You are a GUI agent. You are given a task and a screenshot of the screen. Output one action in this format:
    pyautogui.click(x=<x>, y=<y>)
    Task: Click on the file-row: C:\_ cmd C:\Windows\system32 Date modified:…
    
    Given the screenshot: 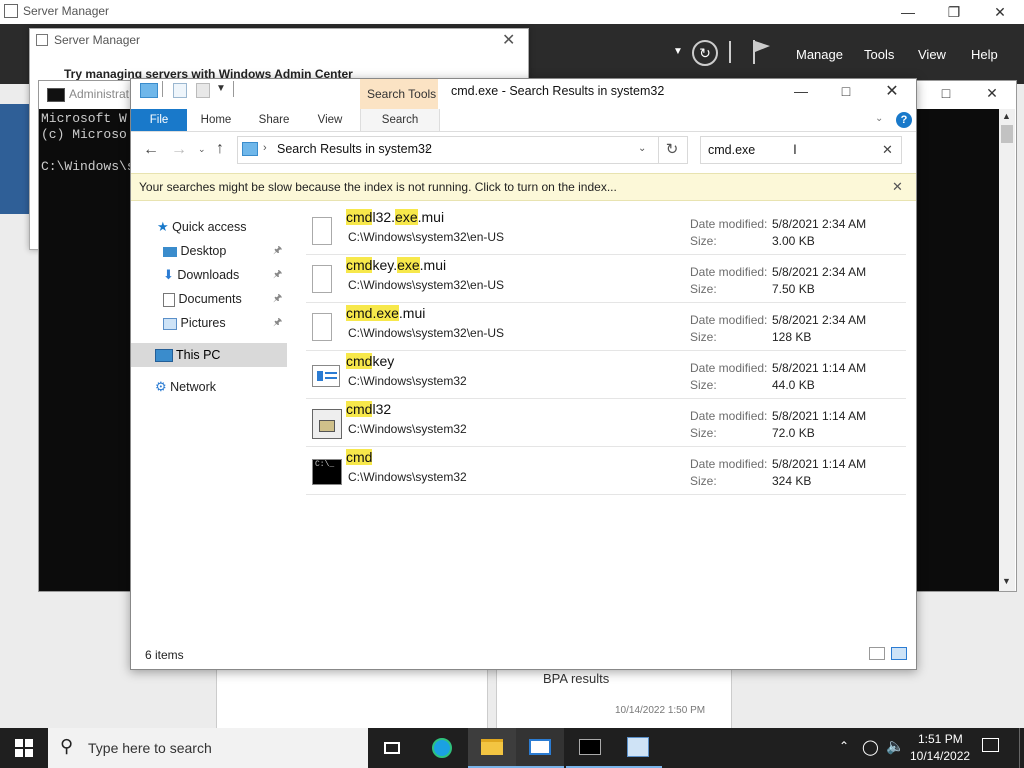 What is the action you would take?
    pyautogui.click(x=606, y=471)
    